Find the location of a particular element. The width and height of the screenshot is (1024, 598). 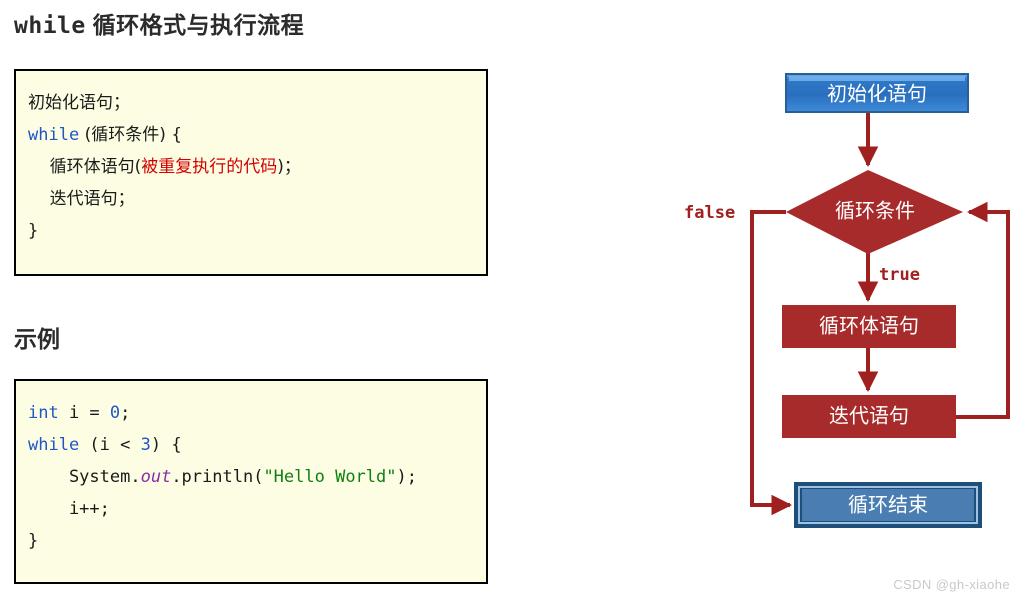

page-title-keyword: while is located at coordinates (50, 26).